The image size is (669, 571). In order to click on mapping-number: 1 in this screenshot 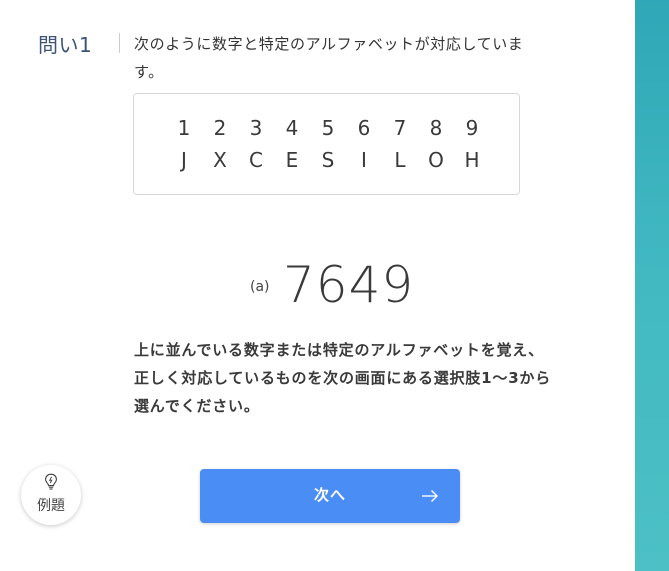, I will do `click(184, 128)`.